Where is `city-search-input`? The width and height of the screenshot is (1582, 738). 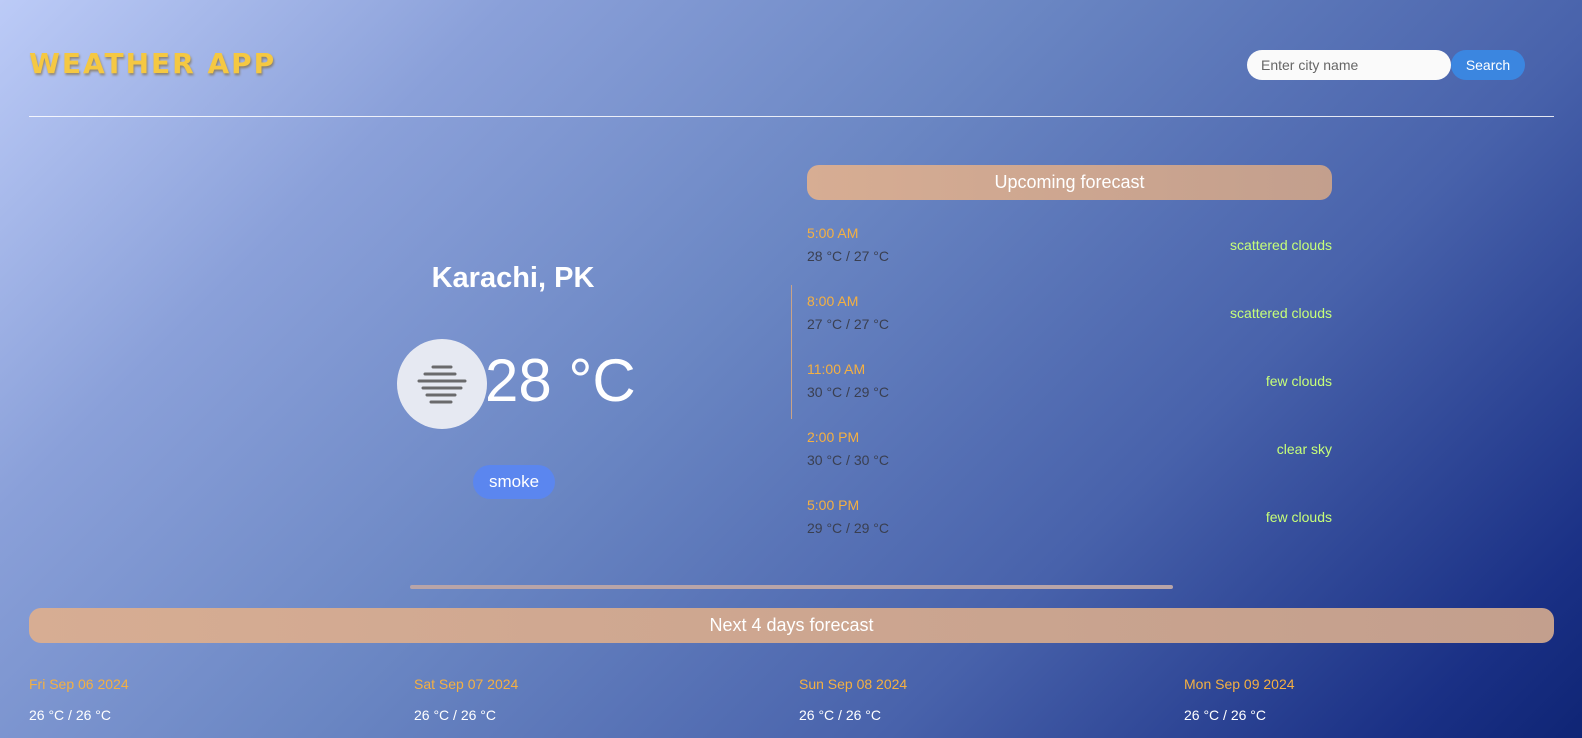 city-search-input is located at coordinates (1349, 65).